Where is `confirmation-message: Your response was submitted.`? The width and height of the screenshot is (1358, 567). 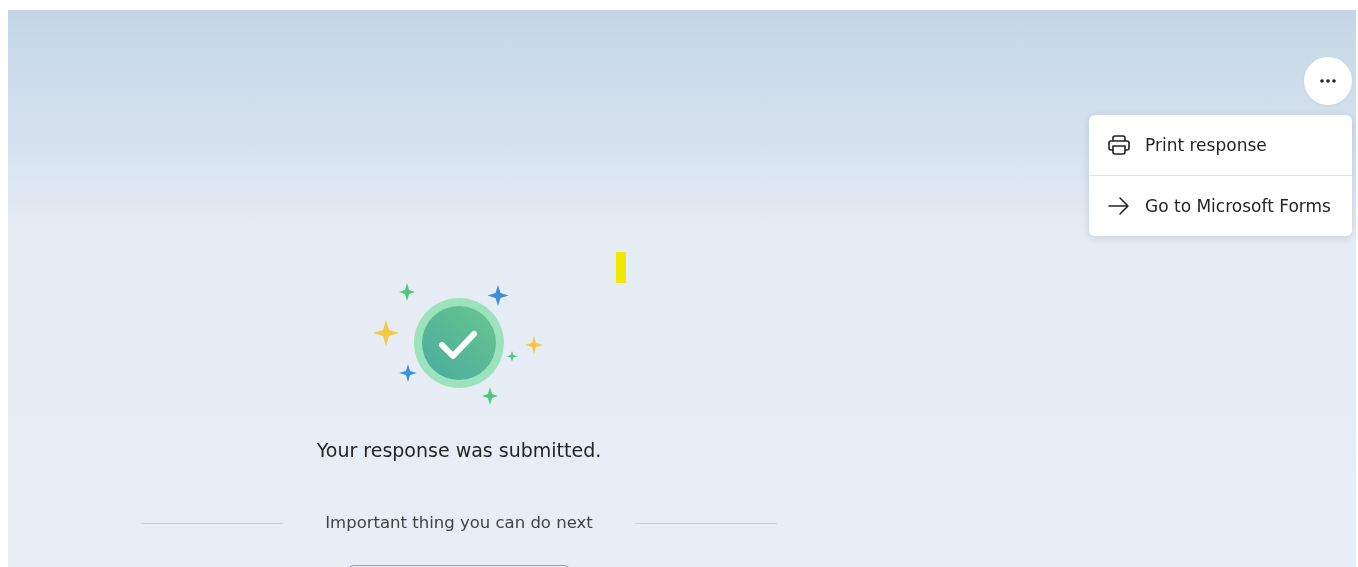
confirmation-message: Your response was submitted. is located at coordinates (459, 450).